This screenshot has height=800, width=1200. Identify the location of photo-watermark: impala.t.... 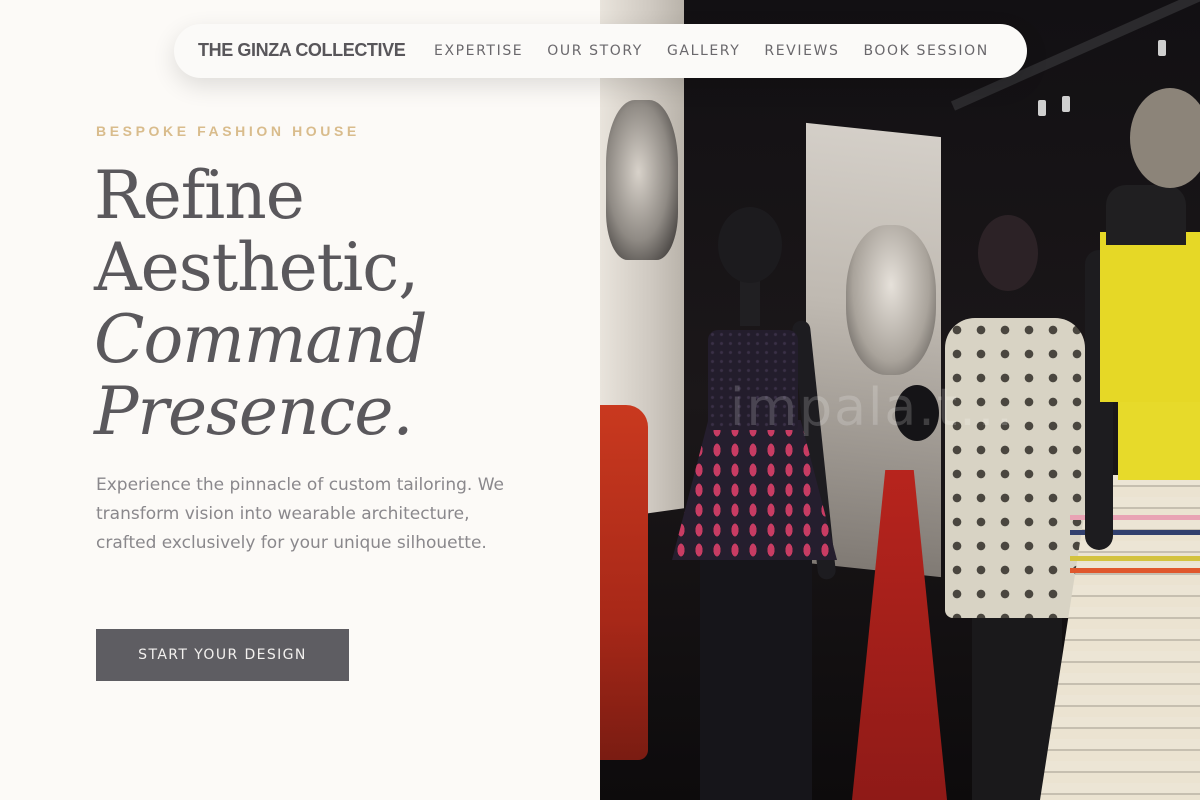
(872, 408).